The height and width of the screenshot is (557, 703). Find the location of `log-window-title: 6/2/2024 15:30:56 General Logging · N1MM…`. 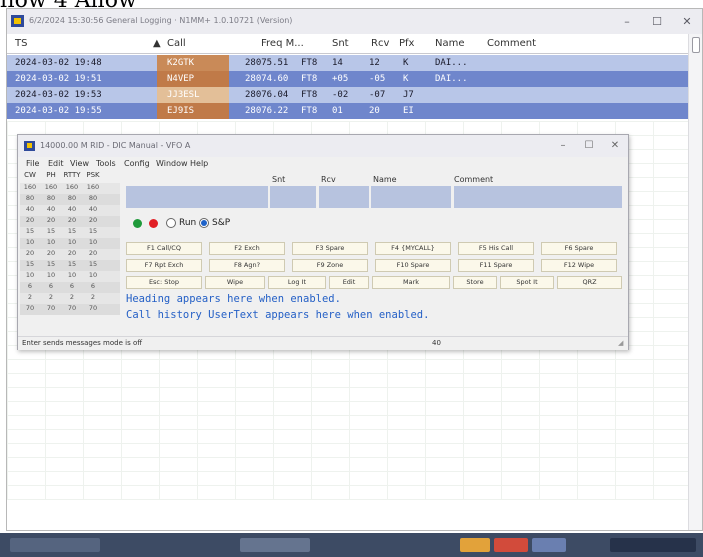

log-window-title: 6/2/2024 15:30:56 General Logging · N1MM… is located at coordinates (161, 20).